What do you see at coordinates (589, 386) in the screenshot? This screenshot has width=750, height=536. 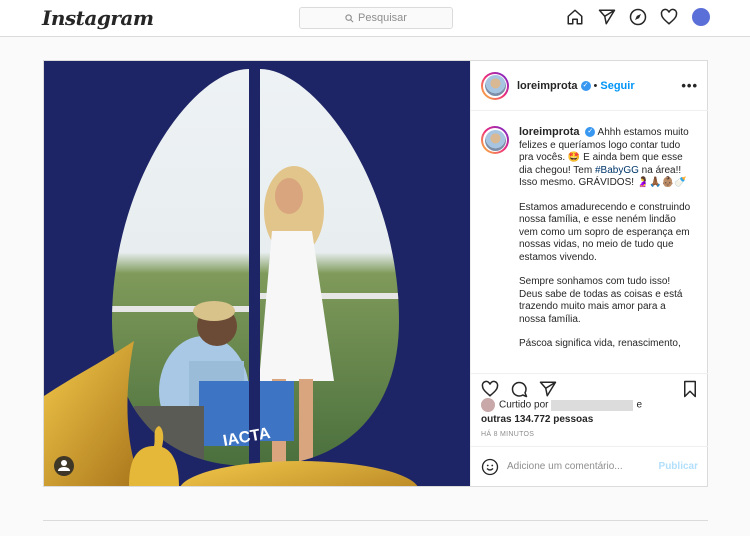 I see `post-actions` at bounding box center [589, 386].